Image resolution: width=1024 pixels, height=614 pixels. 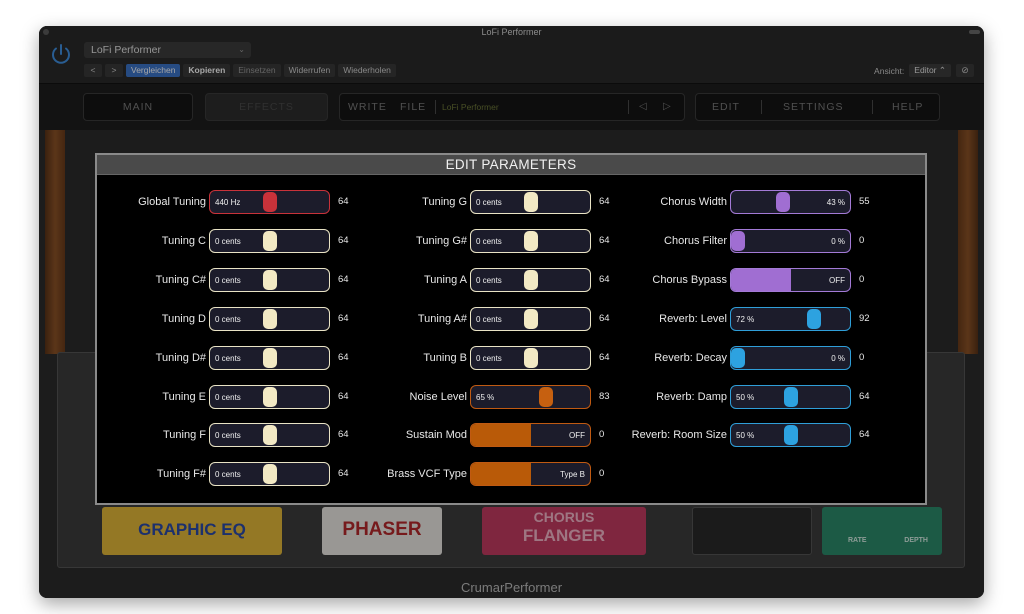 I want to click on param-slider: 72 %, so click(x=790, y=318).